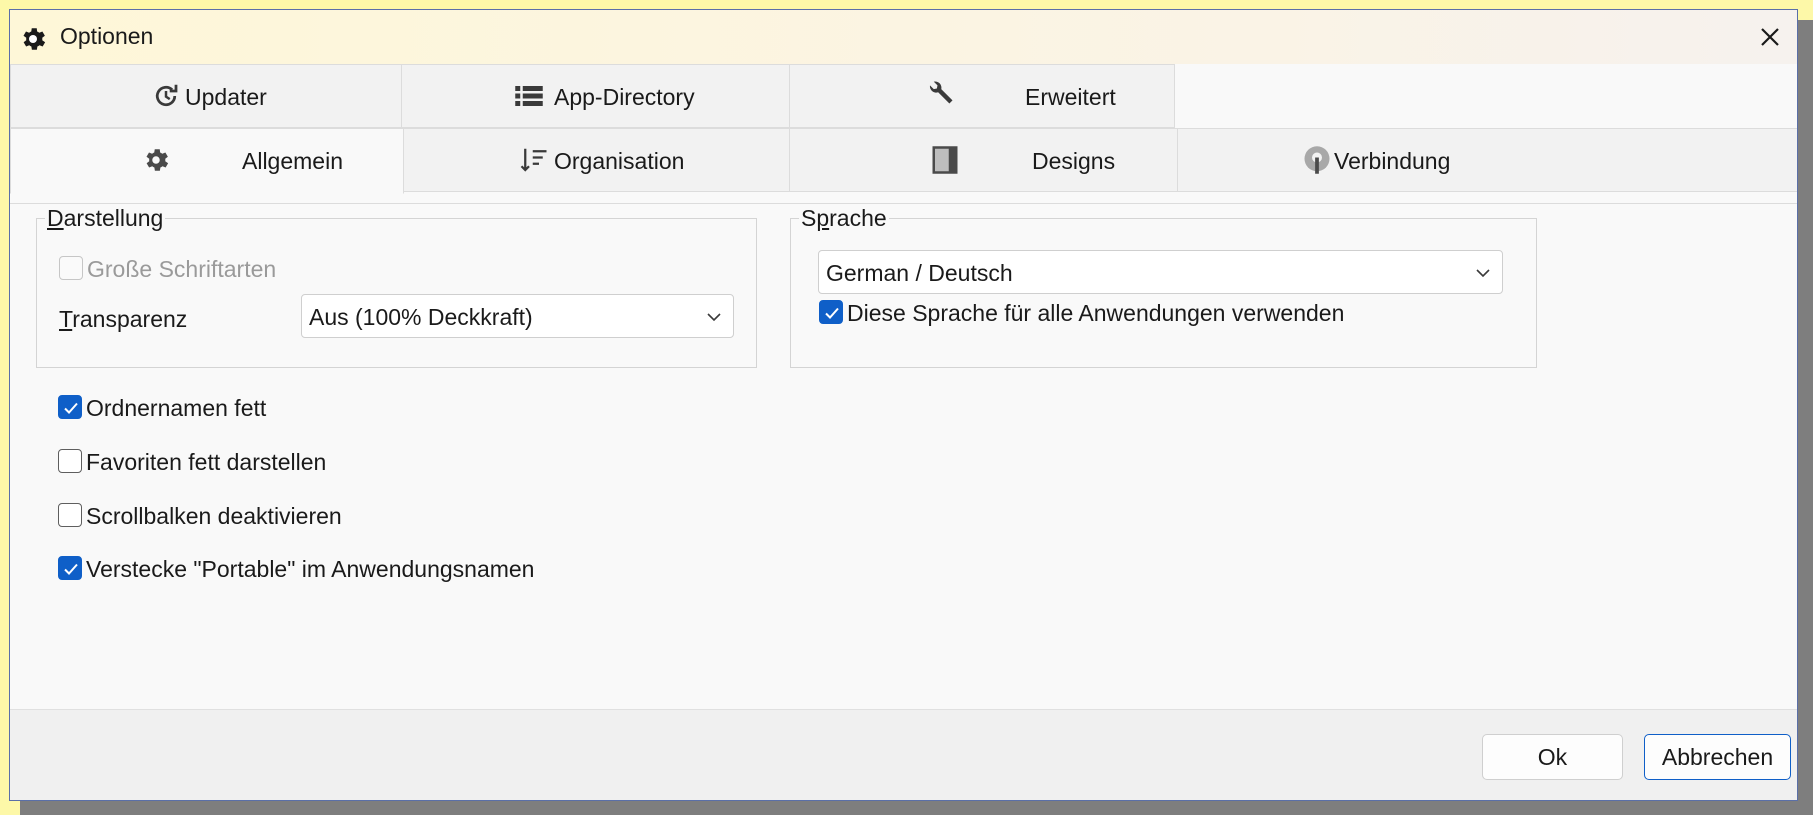 The image size is (1813, 815). I want to click on hide-portable-label: Verstecke "Portable" im Anwendungsnamen, so click(310, 569).